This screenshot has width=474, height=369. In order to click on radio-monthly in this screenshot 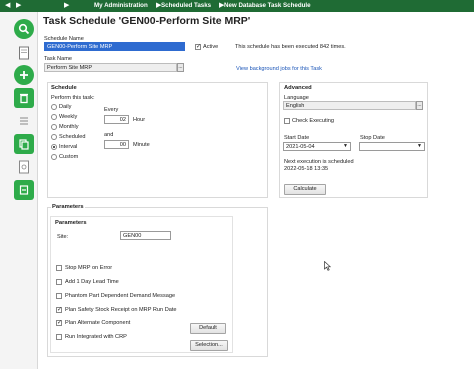, I will do `click(54, 127)`.